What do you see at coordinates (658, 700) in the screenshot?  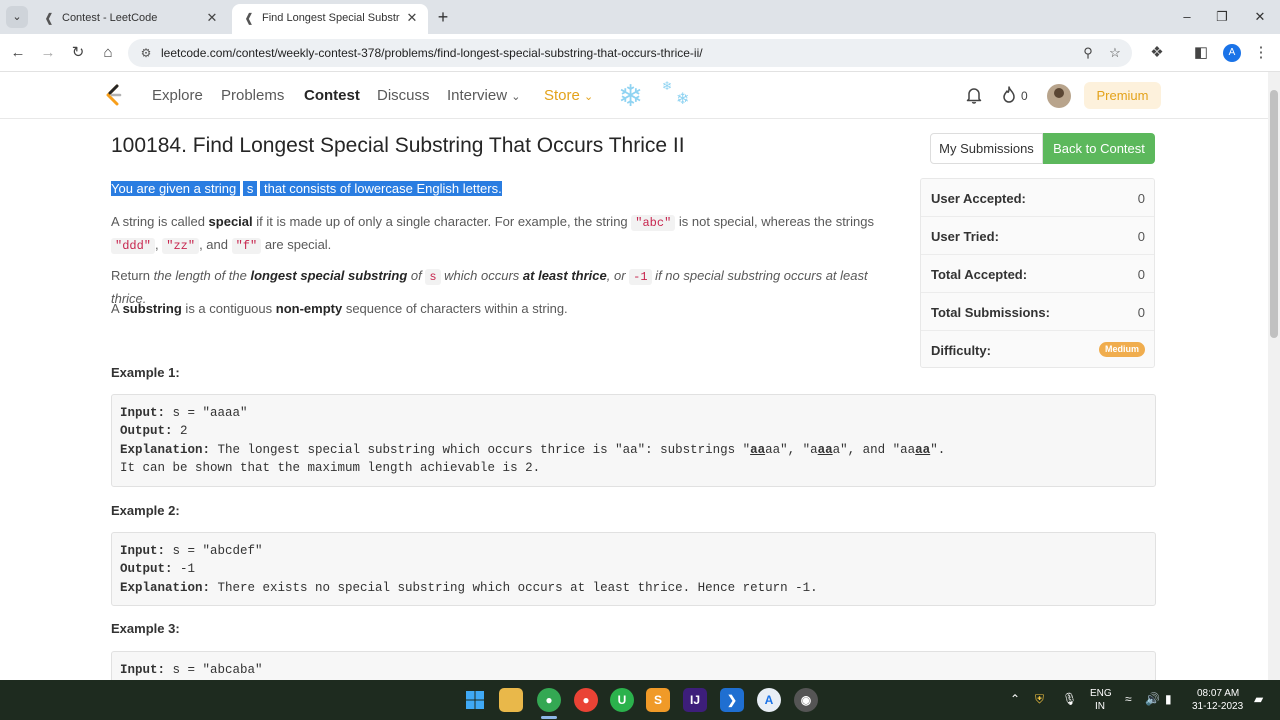 I see `sublime-text-icon: S` at bounding box center [658, 700].